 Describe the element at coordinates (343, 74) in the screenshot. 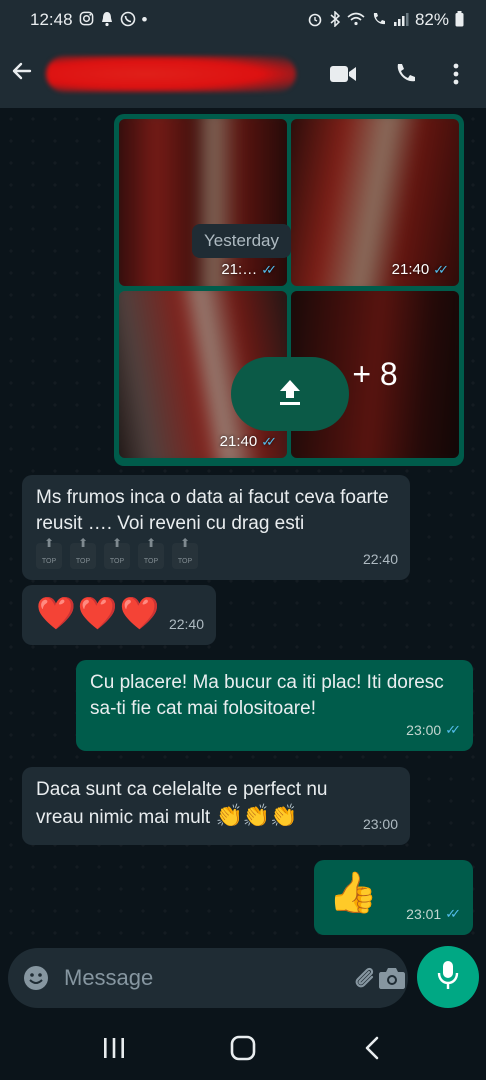

I see `video-call-icon` at that location.